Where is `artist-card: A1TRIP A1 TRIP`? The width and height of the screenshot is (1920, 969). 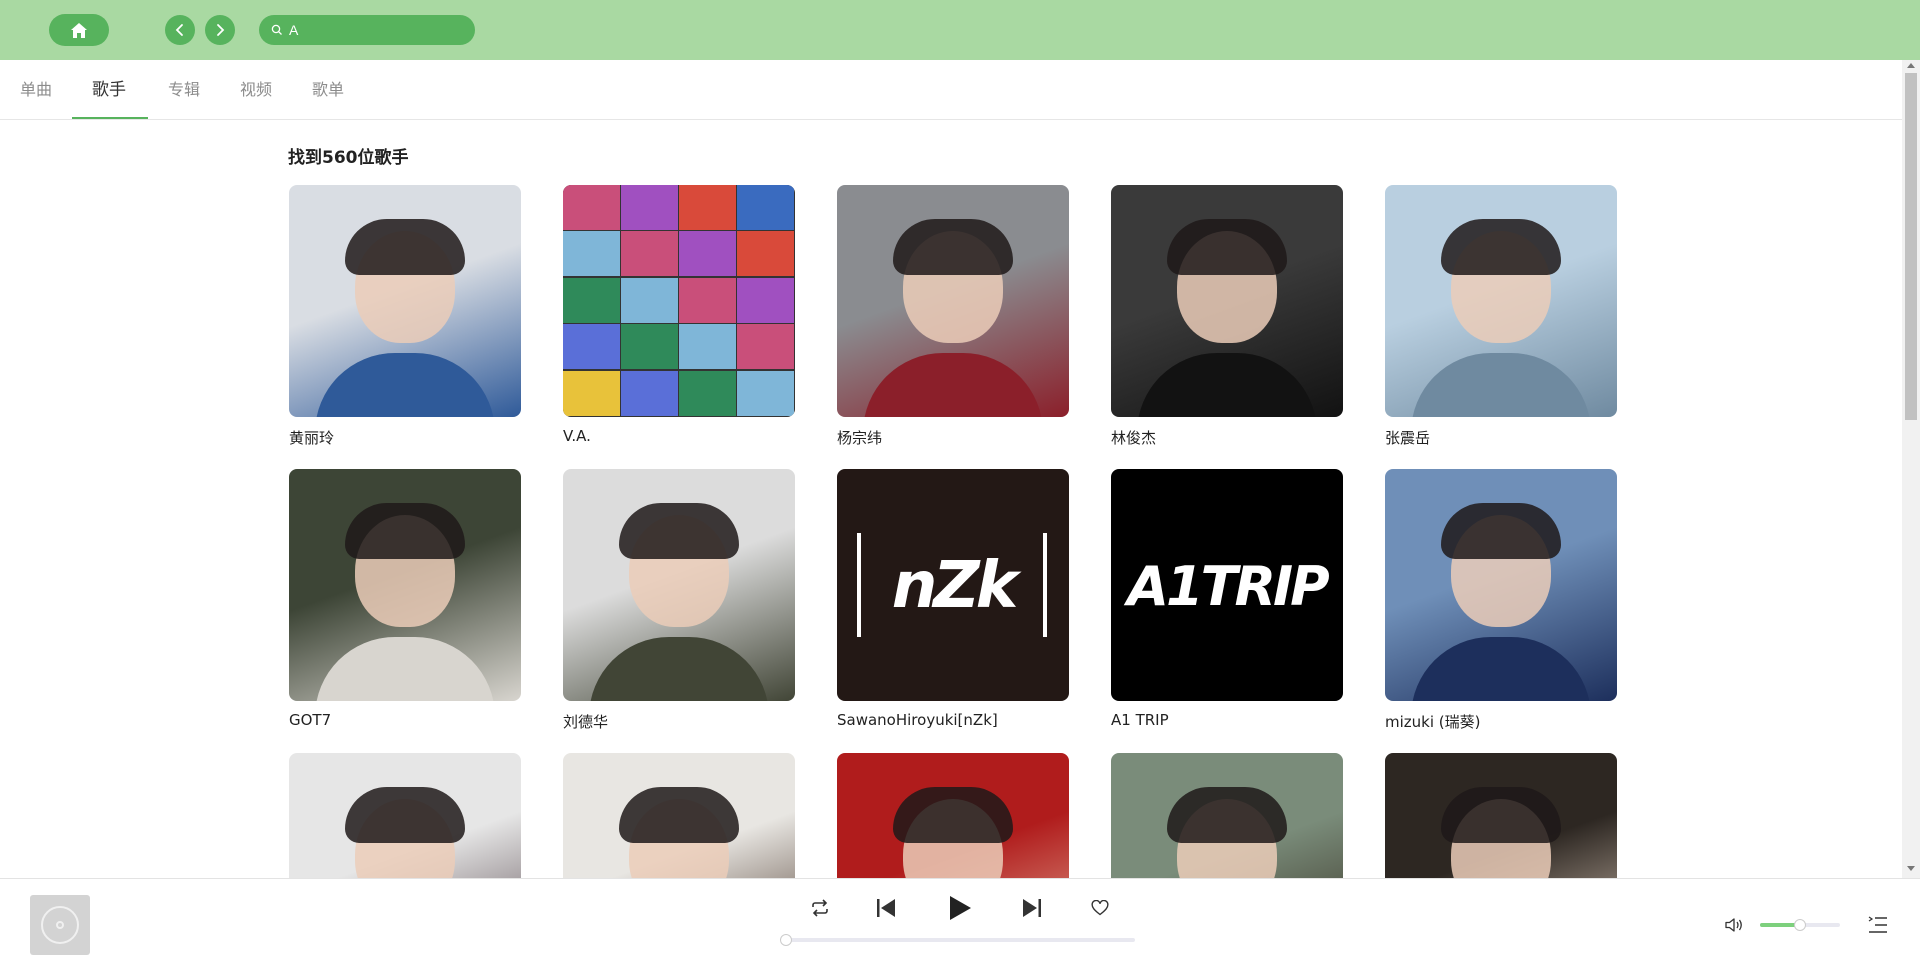 artist-card: A1TRIP A1 TRIP is located at coordinates (1227, 599).